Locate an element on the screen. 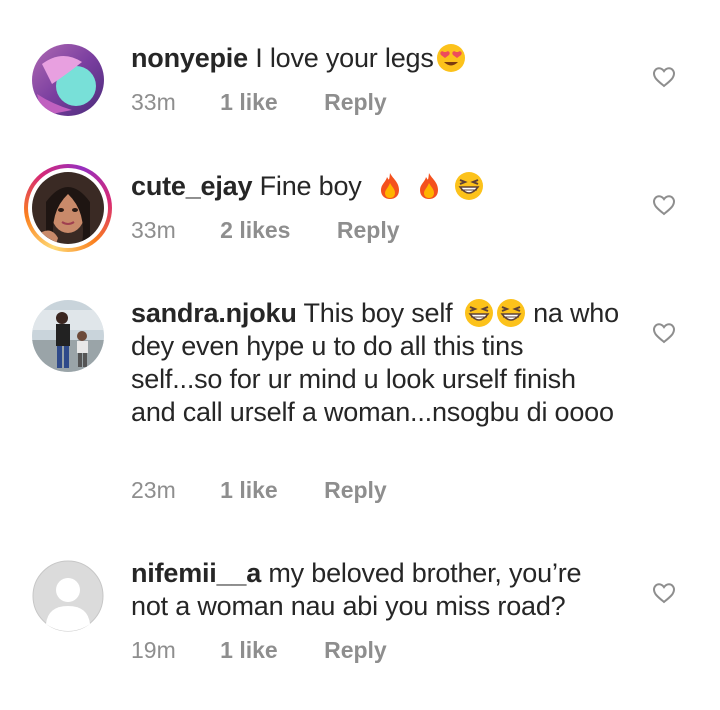 This screenshot has height=710, width=720. avatar-story-ring is located at coordinates (68, 208).